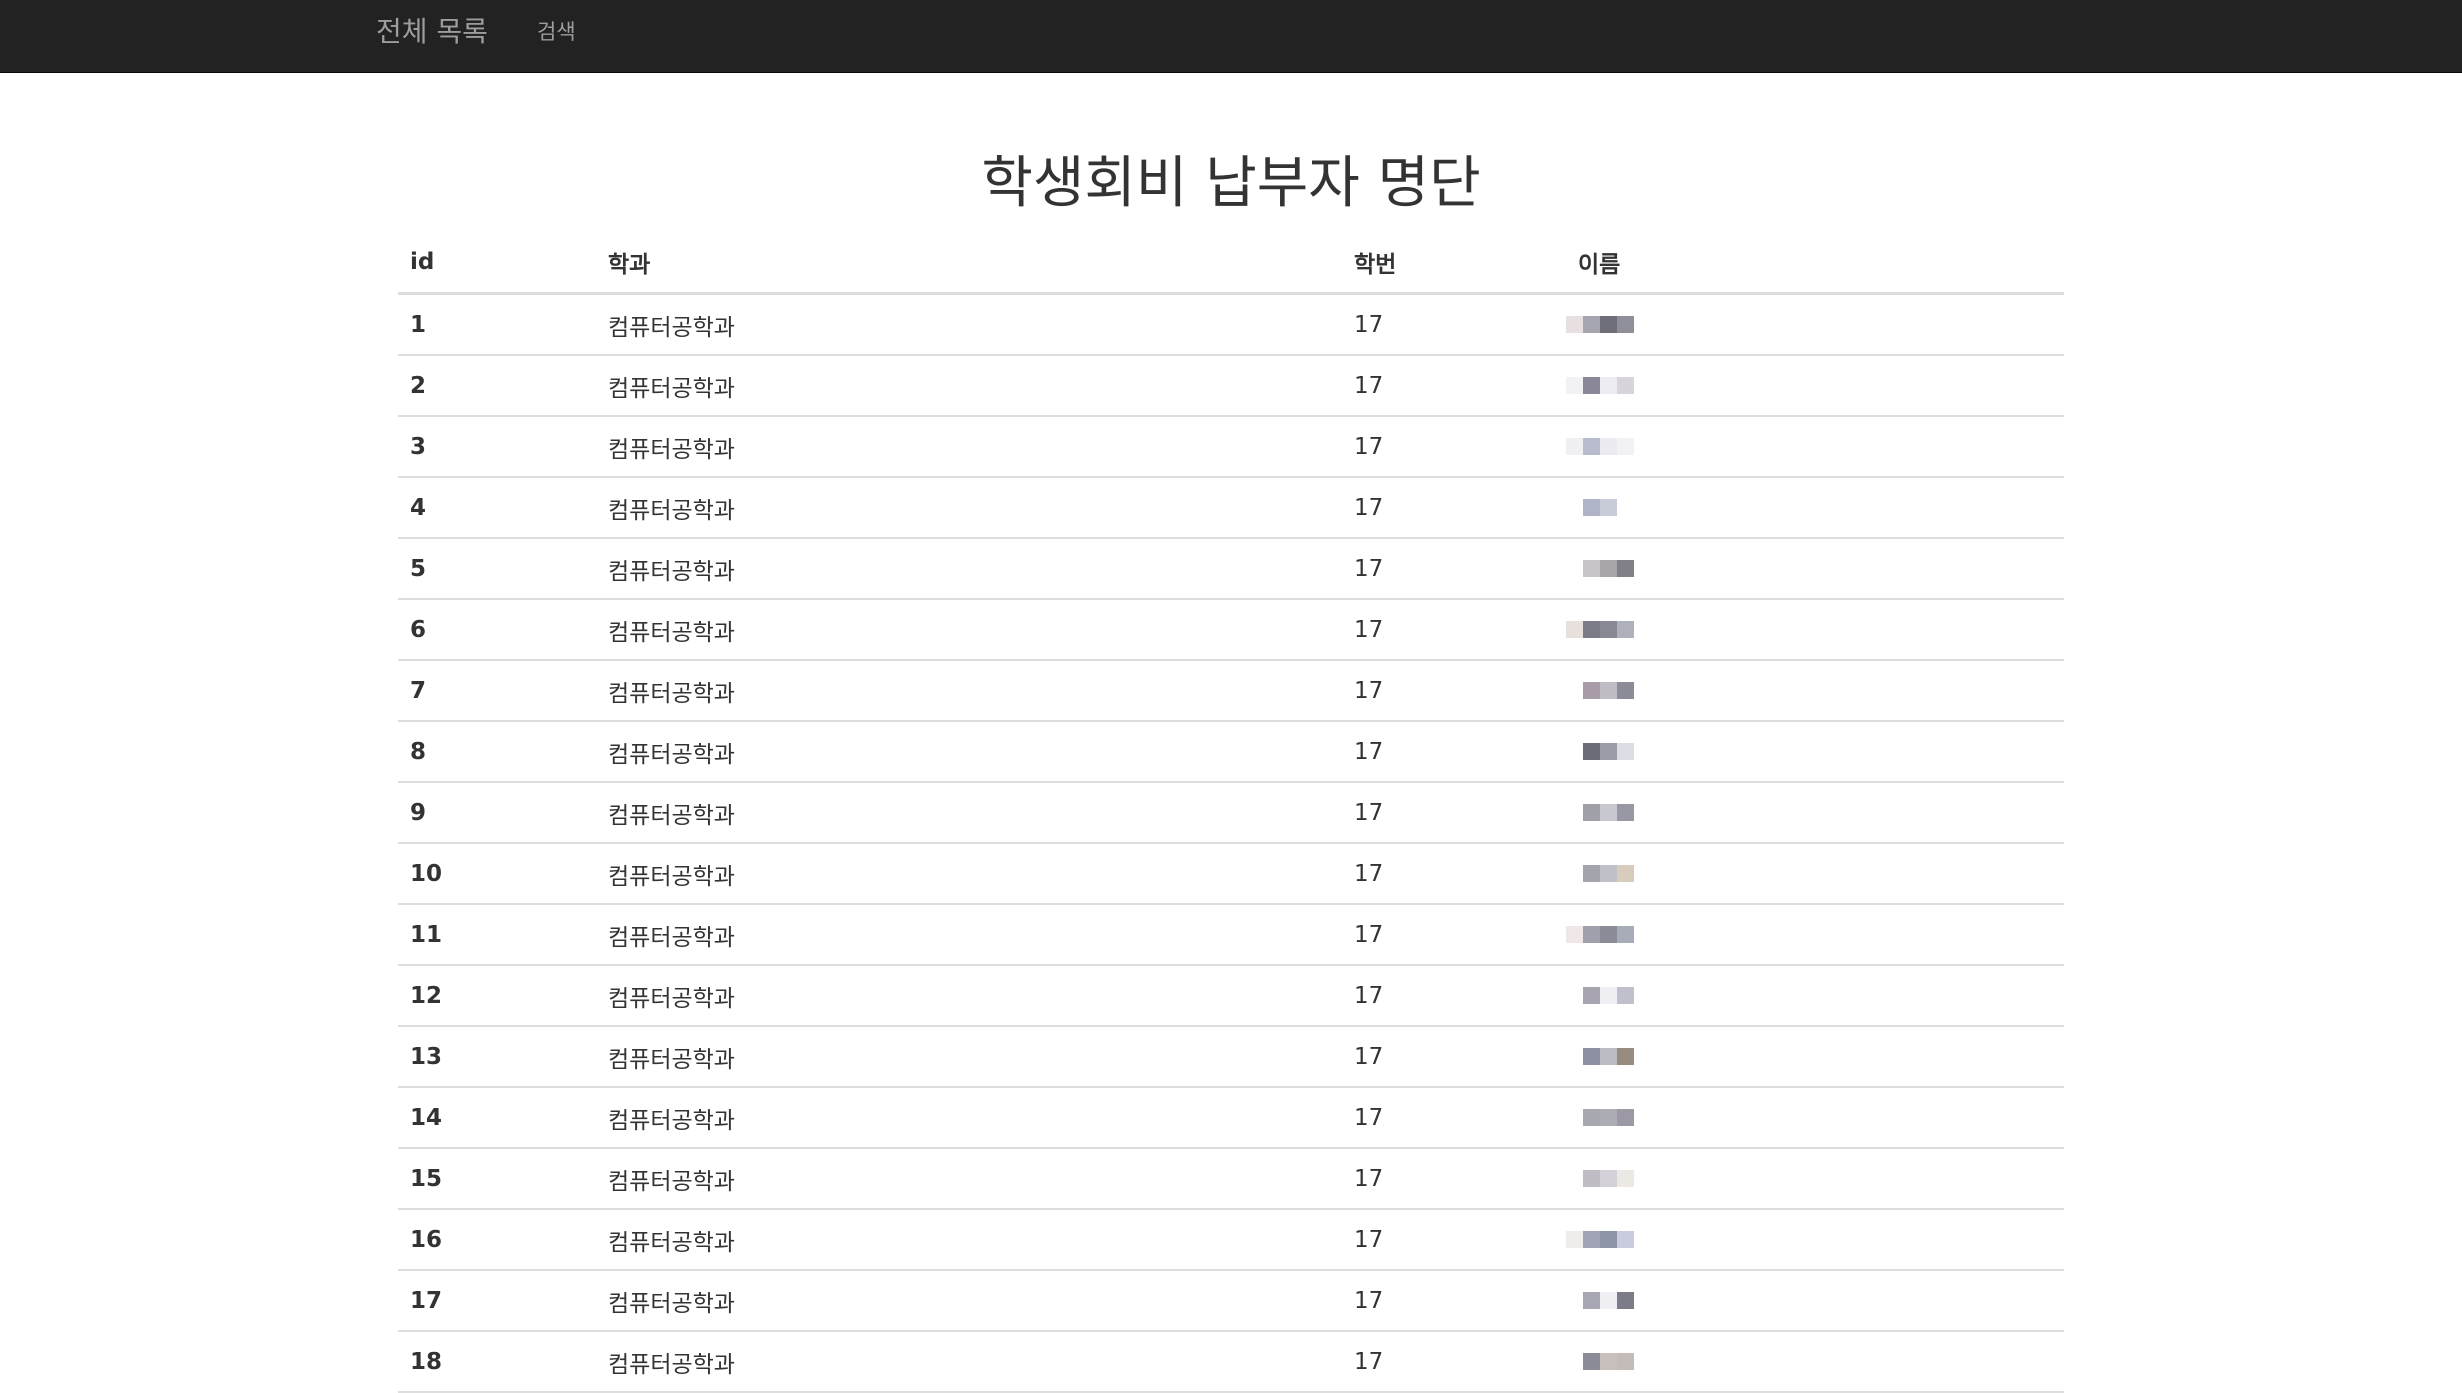  I want to click on cell-id: 9, so click(497, 813).